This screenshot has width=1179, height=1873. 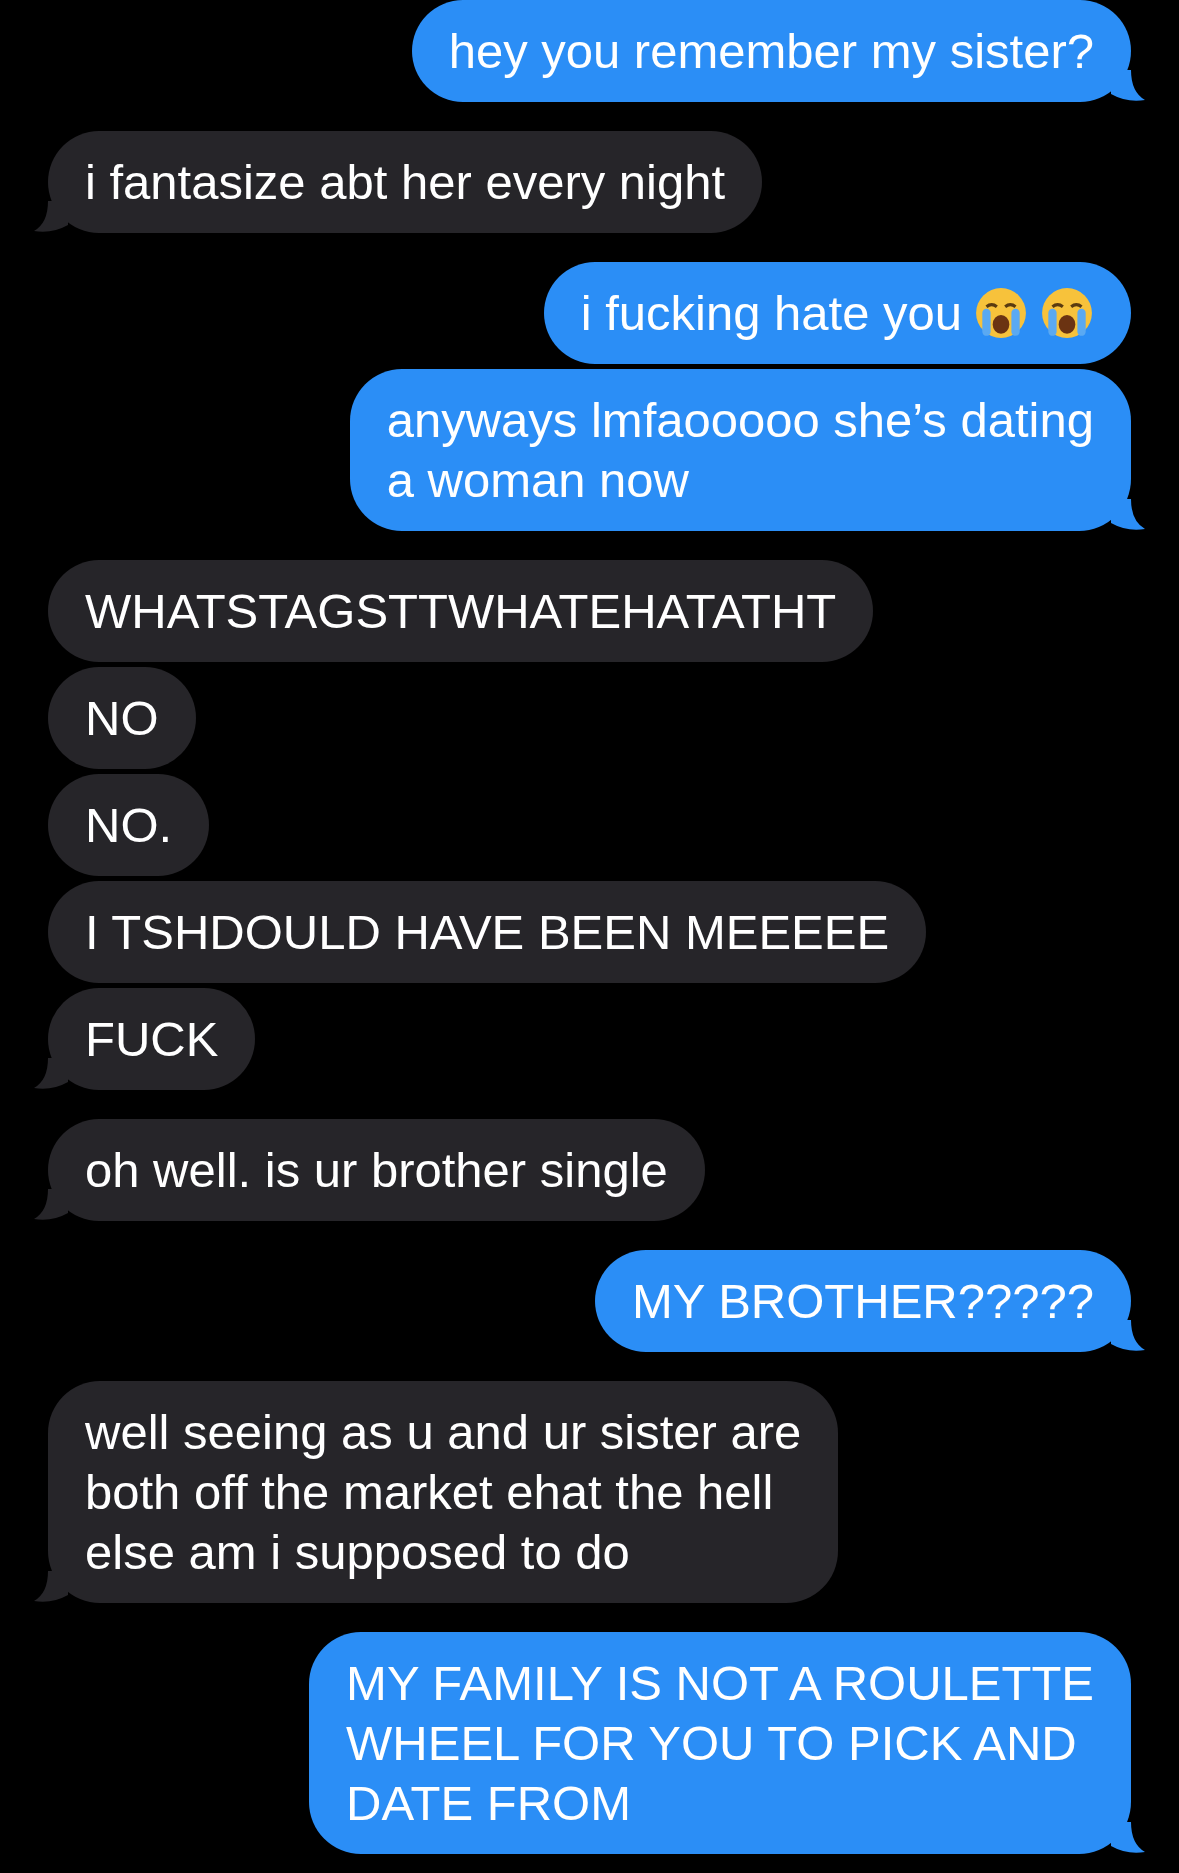 What do you see at coordinates (862, 1301) in the screenshot?
I see `message-text: MY BROTHER?????` at bounding box center [862, 1301].